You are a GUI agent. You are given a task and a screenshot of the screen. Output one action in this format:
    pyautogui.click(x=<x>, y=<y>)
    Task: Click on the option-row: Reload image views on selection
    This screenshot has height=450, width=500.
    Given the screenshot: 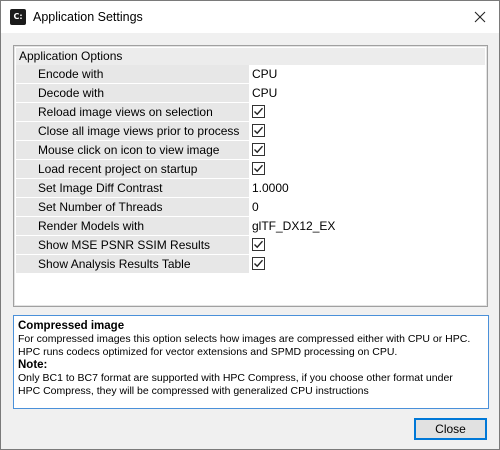 What is the action you would take?
    pyautogui.click(x=250, y=112)
    